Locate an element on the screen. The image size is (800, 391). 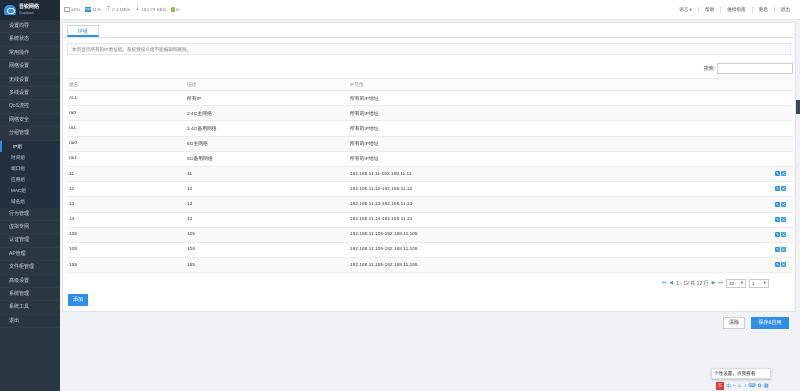
sidebar-item-multiwan: 多线设置 is located at coordinates (30, 94).